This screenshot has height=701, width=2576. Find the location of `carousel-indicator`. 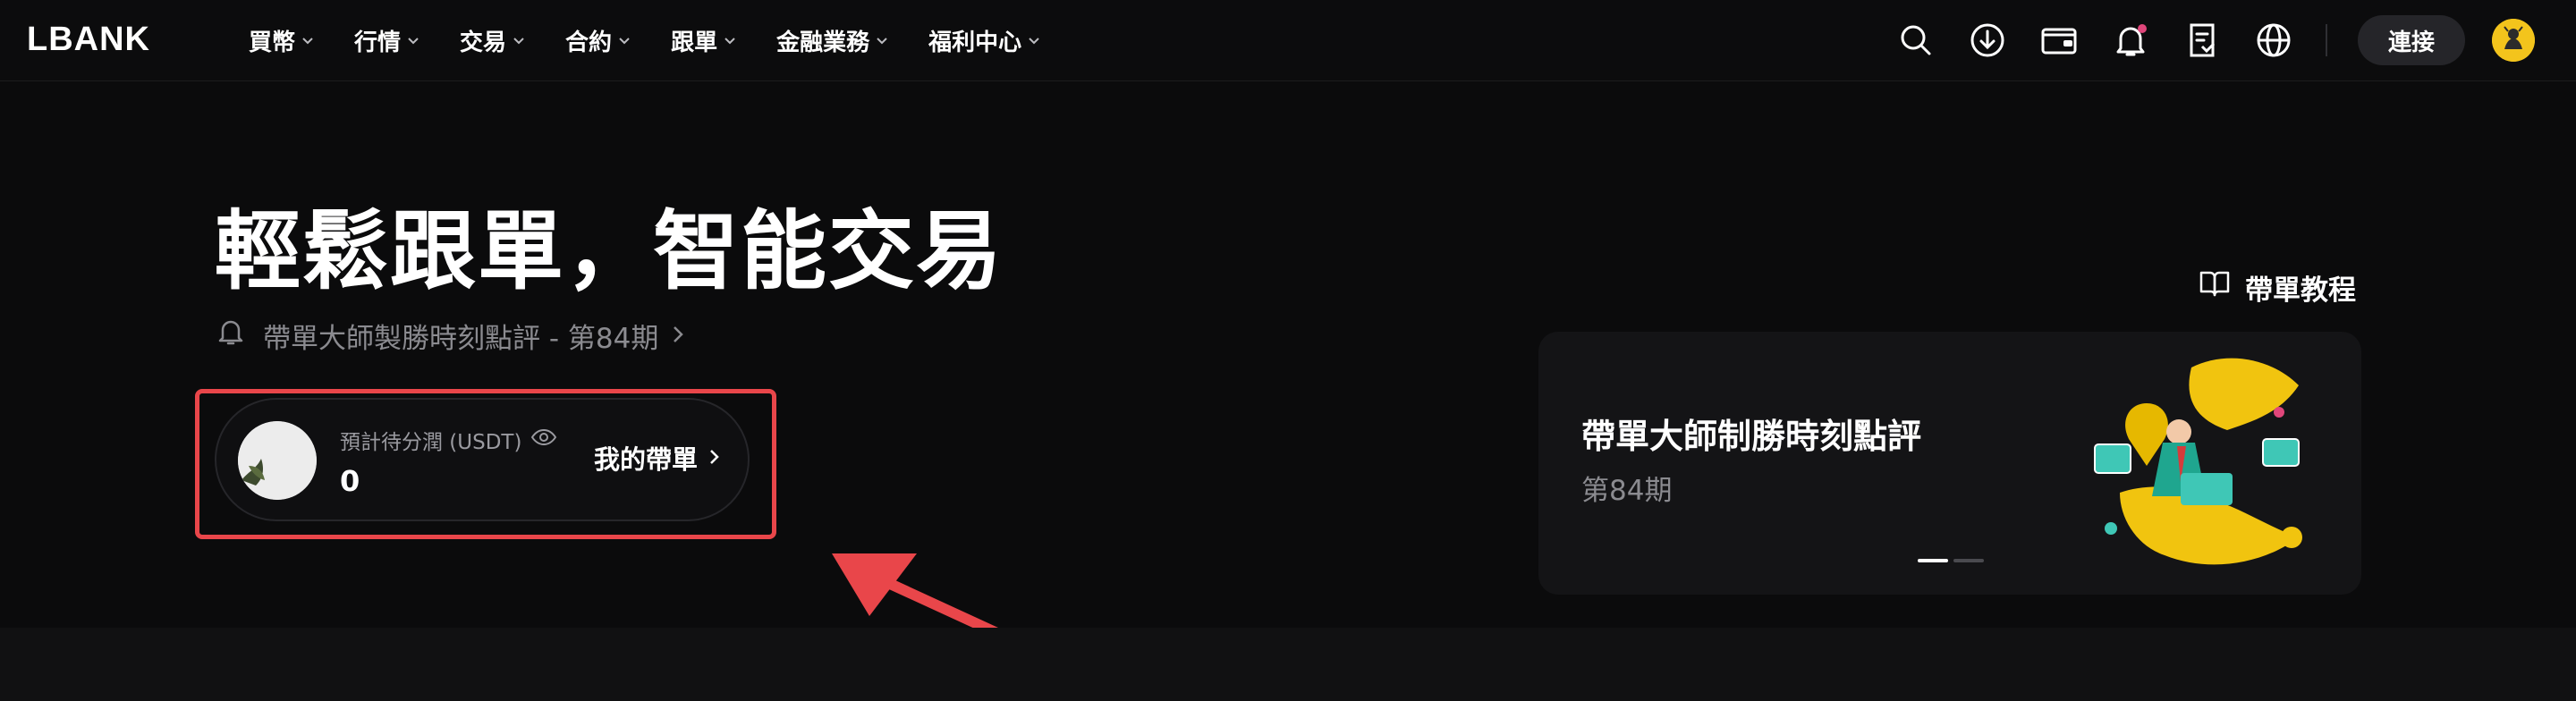

carousel-indicator is located at coordinates (1953, 560).